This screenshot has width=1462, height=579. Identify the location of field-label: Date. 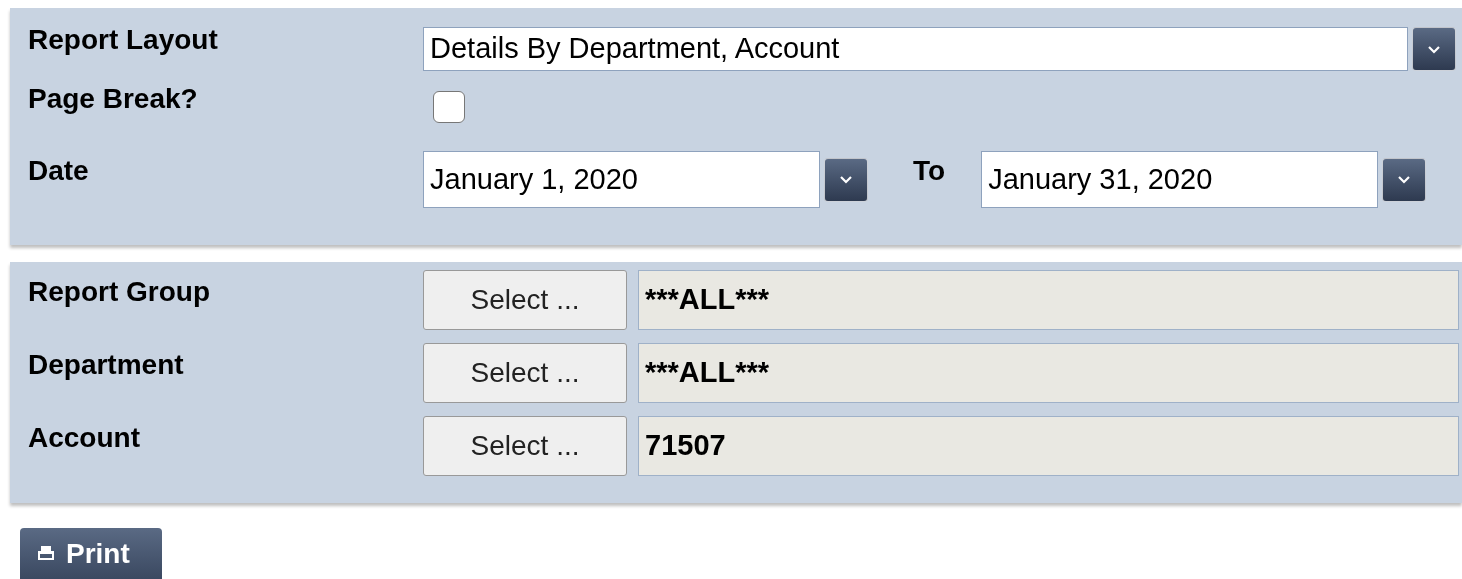
(58, 169).